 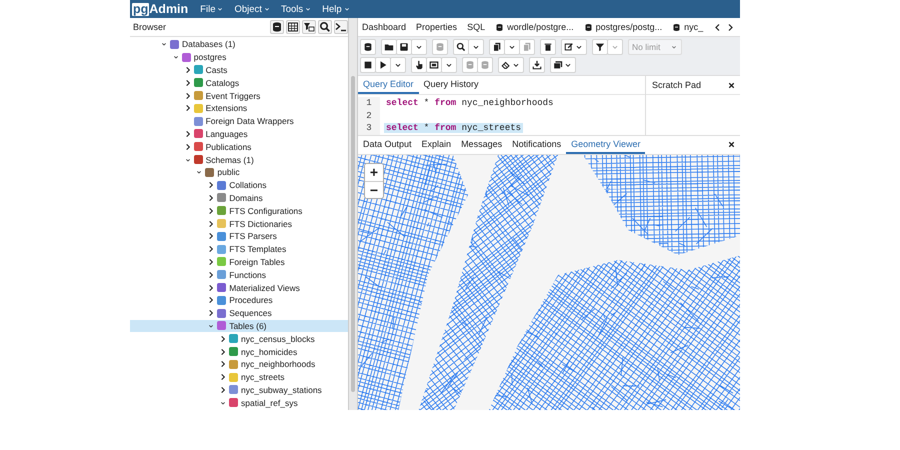 I want to click on tree-item: FTS Dictionaries, so click(x=239, y=223).